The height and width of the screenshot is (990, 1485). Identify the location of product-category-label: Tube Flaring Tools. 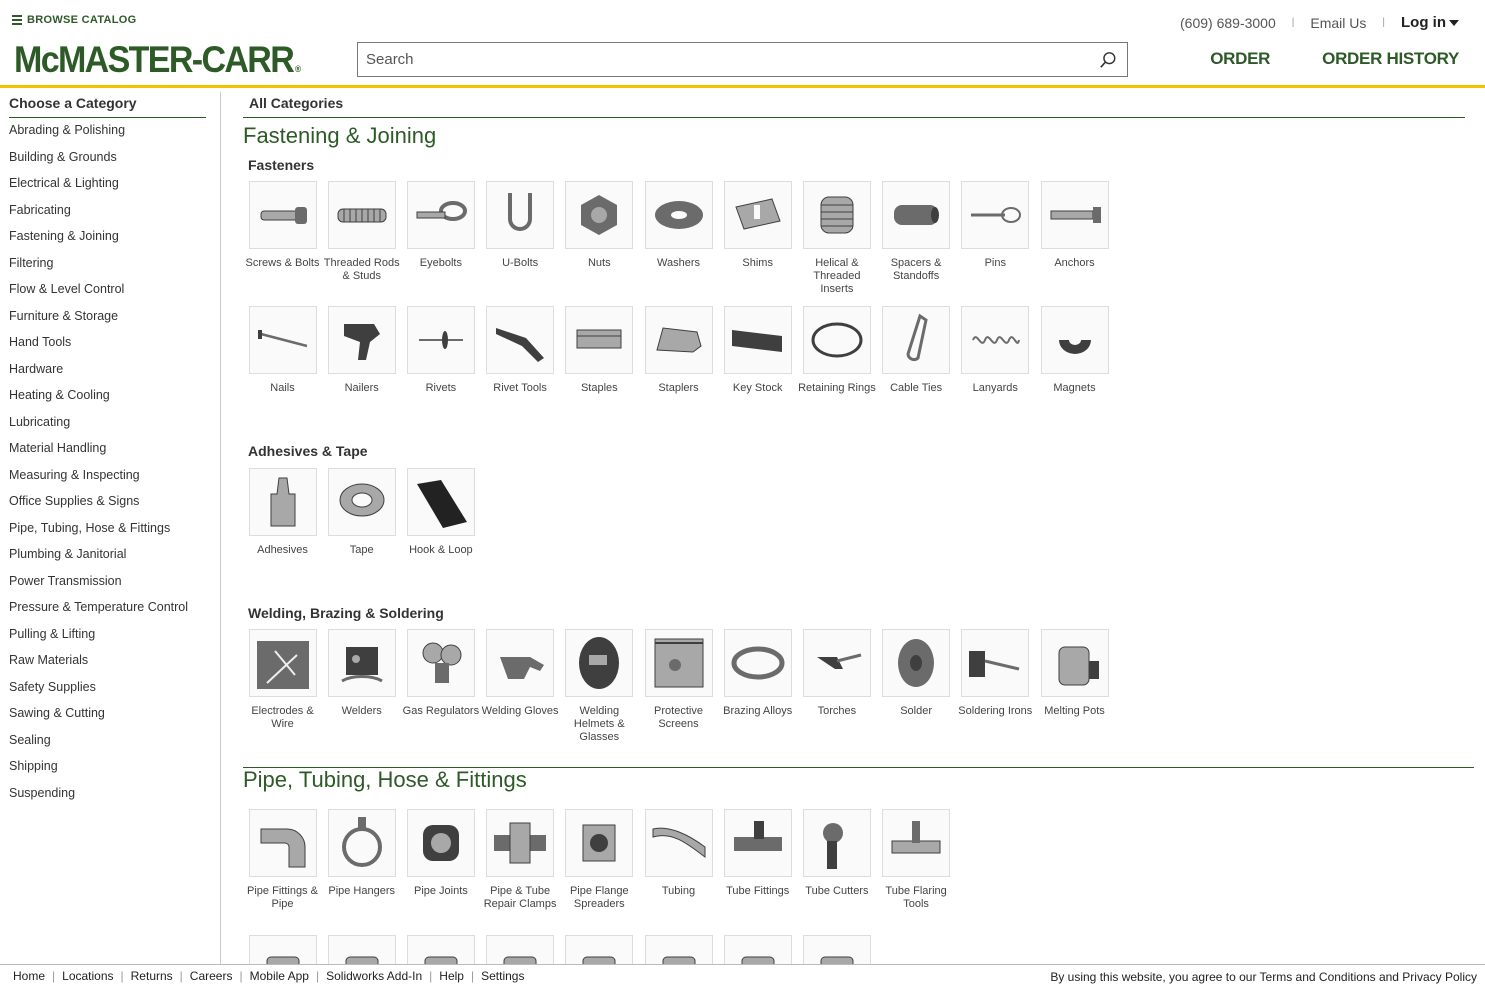
(916, 898).